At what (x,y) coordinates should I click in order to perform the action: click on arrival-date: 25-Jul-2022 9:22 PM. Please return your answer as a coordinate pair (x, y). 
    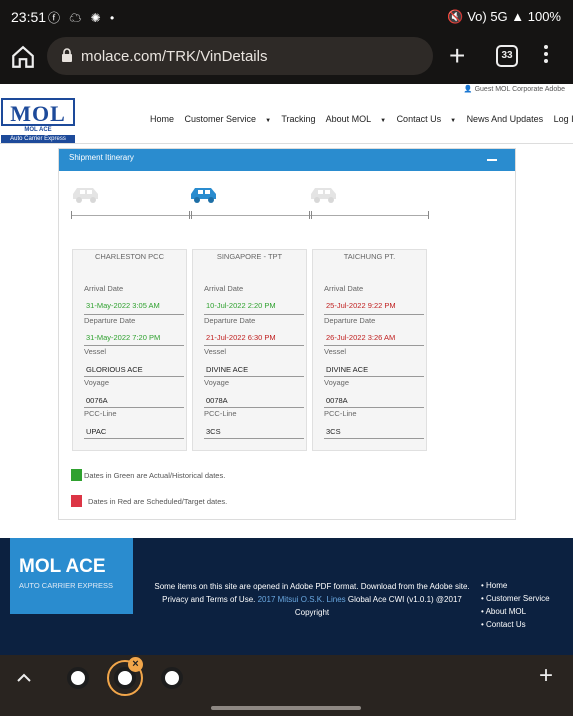
    Looking at the image, I should click on (361, 305).